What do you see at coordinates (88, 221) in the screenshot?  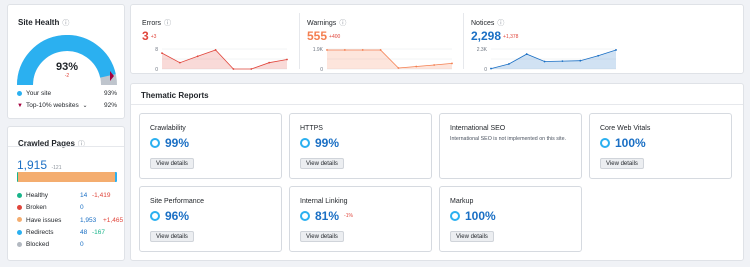 I see `crawled-row-value: 1,953` at bounding box center [88, 221].